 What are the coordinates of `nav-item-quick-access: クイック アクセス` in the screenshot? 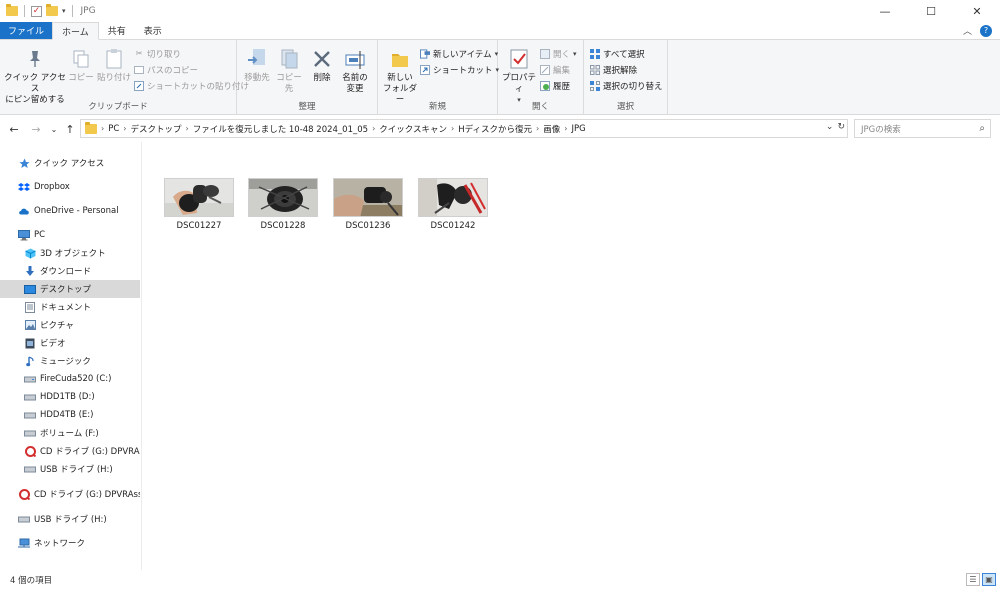 It's located at (70, 163).